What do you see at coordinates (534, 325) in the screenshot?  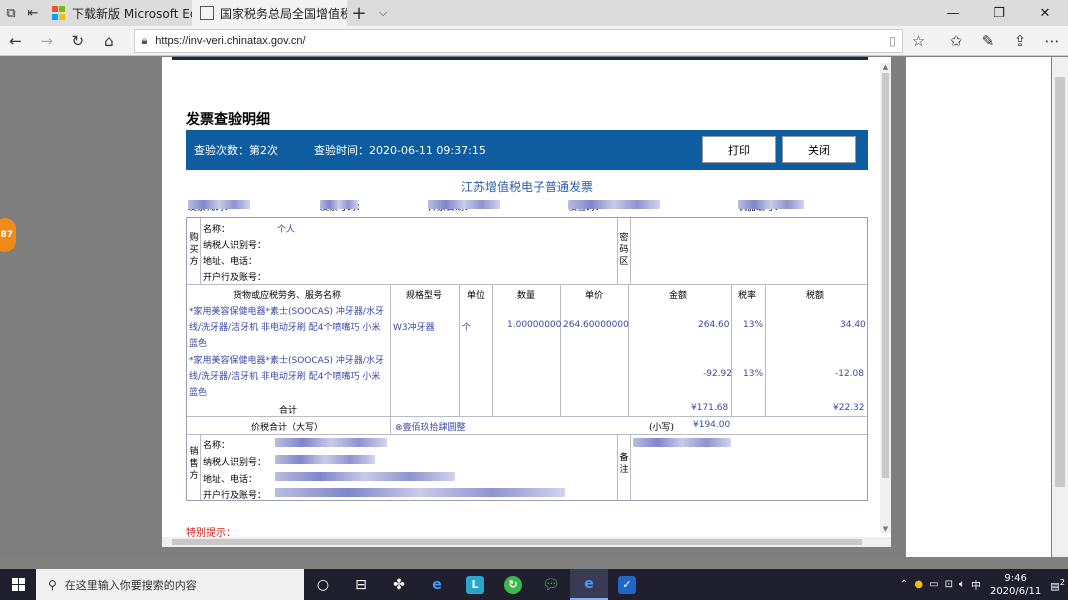 I see `item1-qty: 1.00000000` at bounding box center [534, 325].